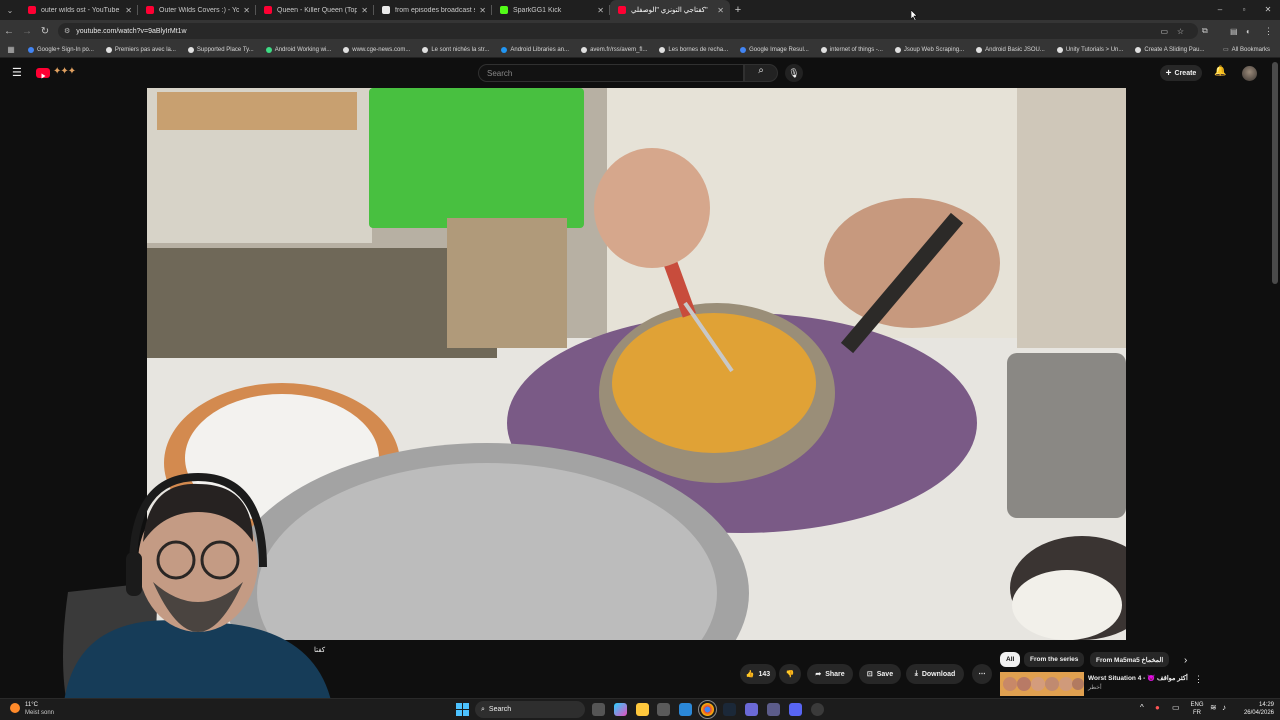 This screenshot has height=720, width=1280. Describe the element at coordinates (45, 31) in the screenshot. I see `reload-icon: ↻` at that location.